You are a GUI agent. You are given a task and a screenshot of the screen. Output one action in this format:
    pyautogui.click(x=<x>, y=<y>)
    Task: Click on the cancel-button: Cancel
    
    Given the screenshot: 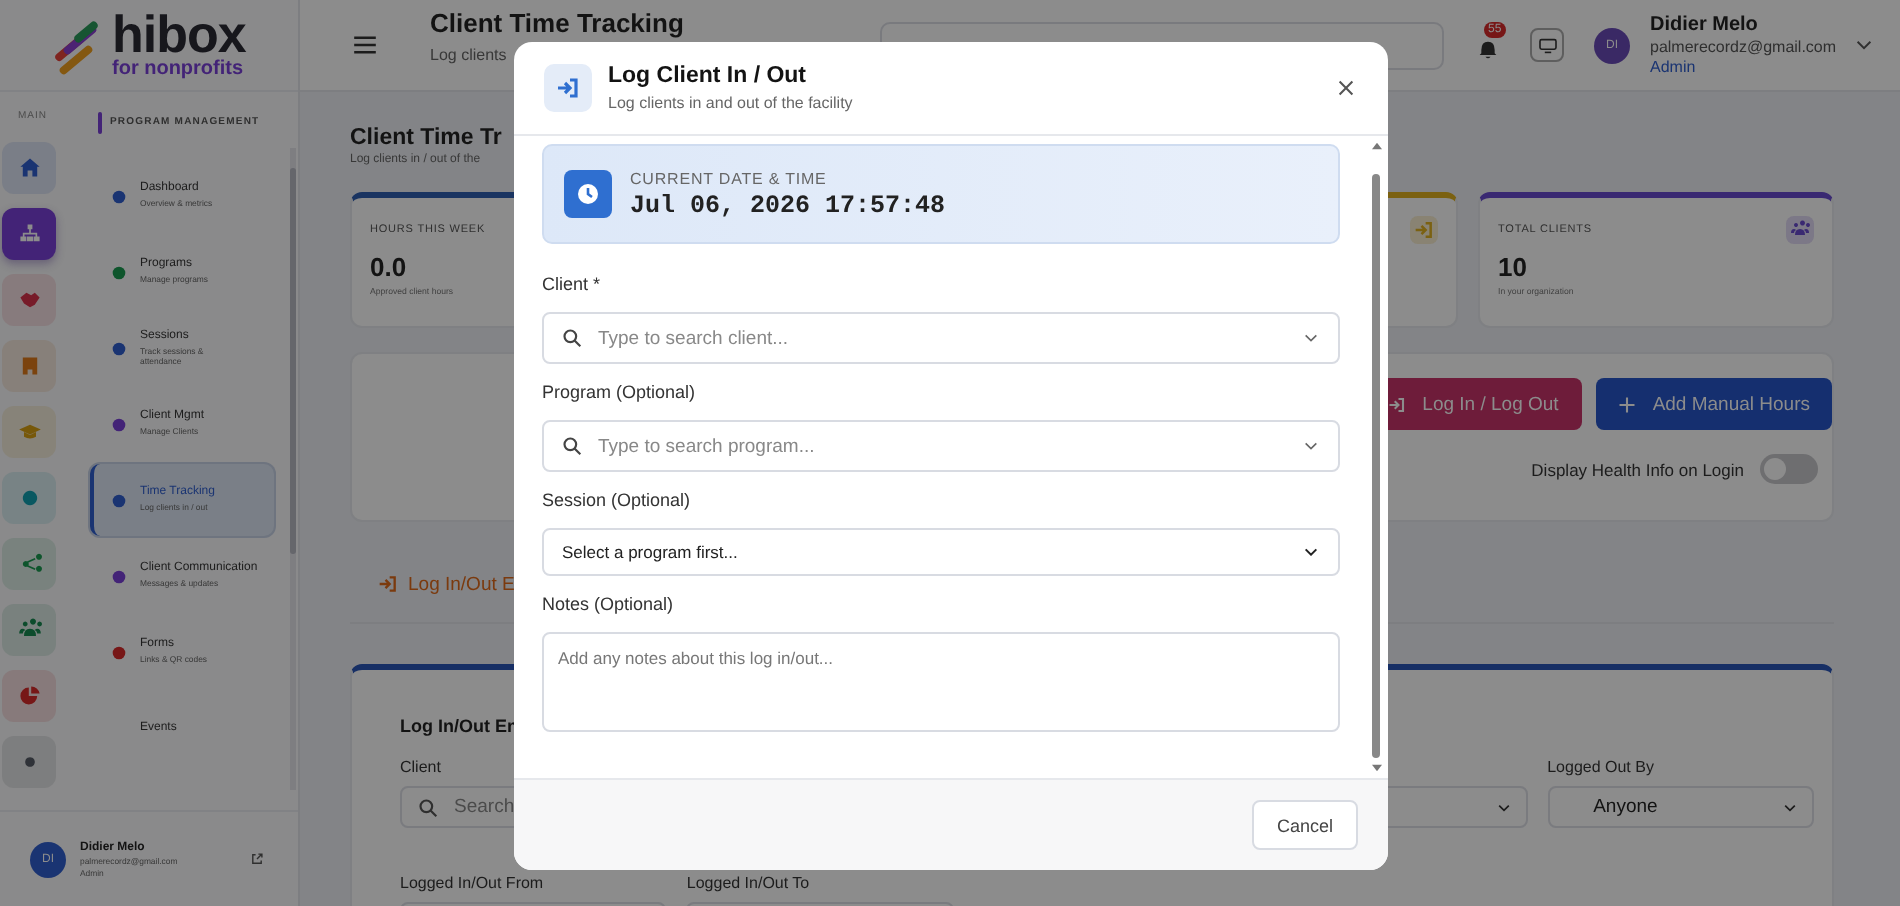 What is the action you would take?
    pyautogui.click(x=1305, y=825)
    